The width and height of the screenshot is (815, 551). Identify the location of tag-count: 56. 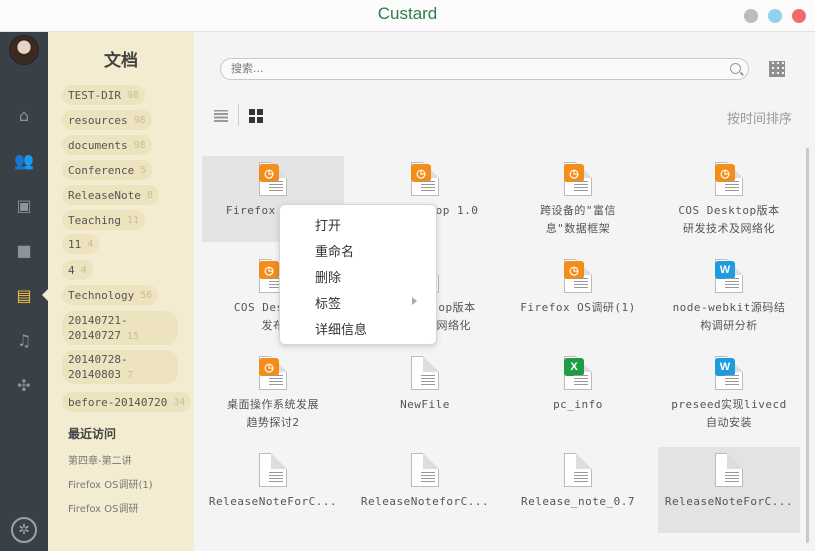
(146, 295).